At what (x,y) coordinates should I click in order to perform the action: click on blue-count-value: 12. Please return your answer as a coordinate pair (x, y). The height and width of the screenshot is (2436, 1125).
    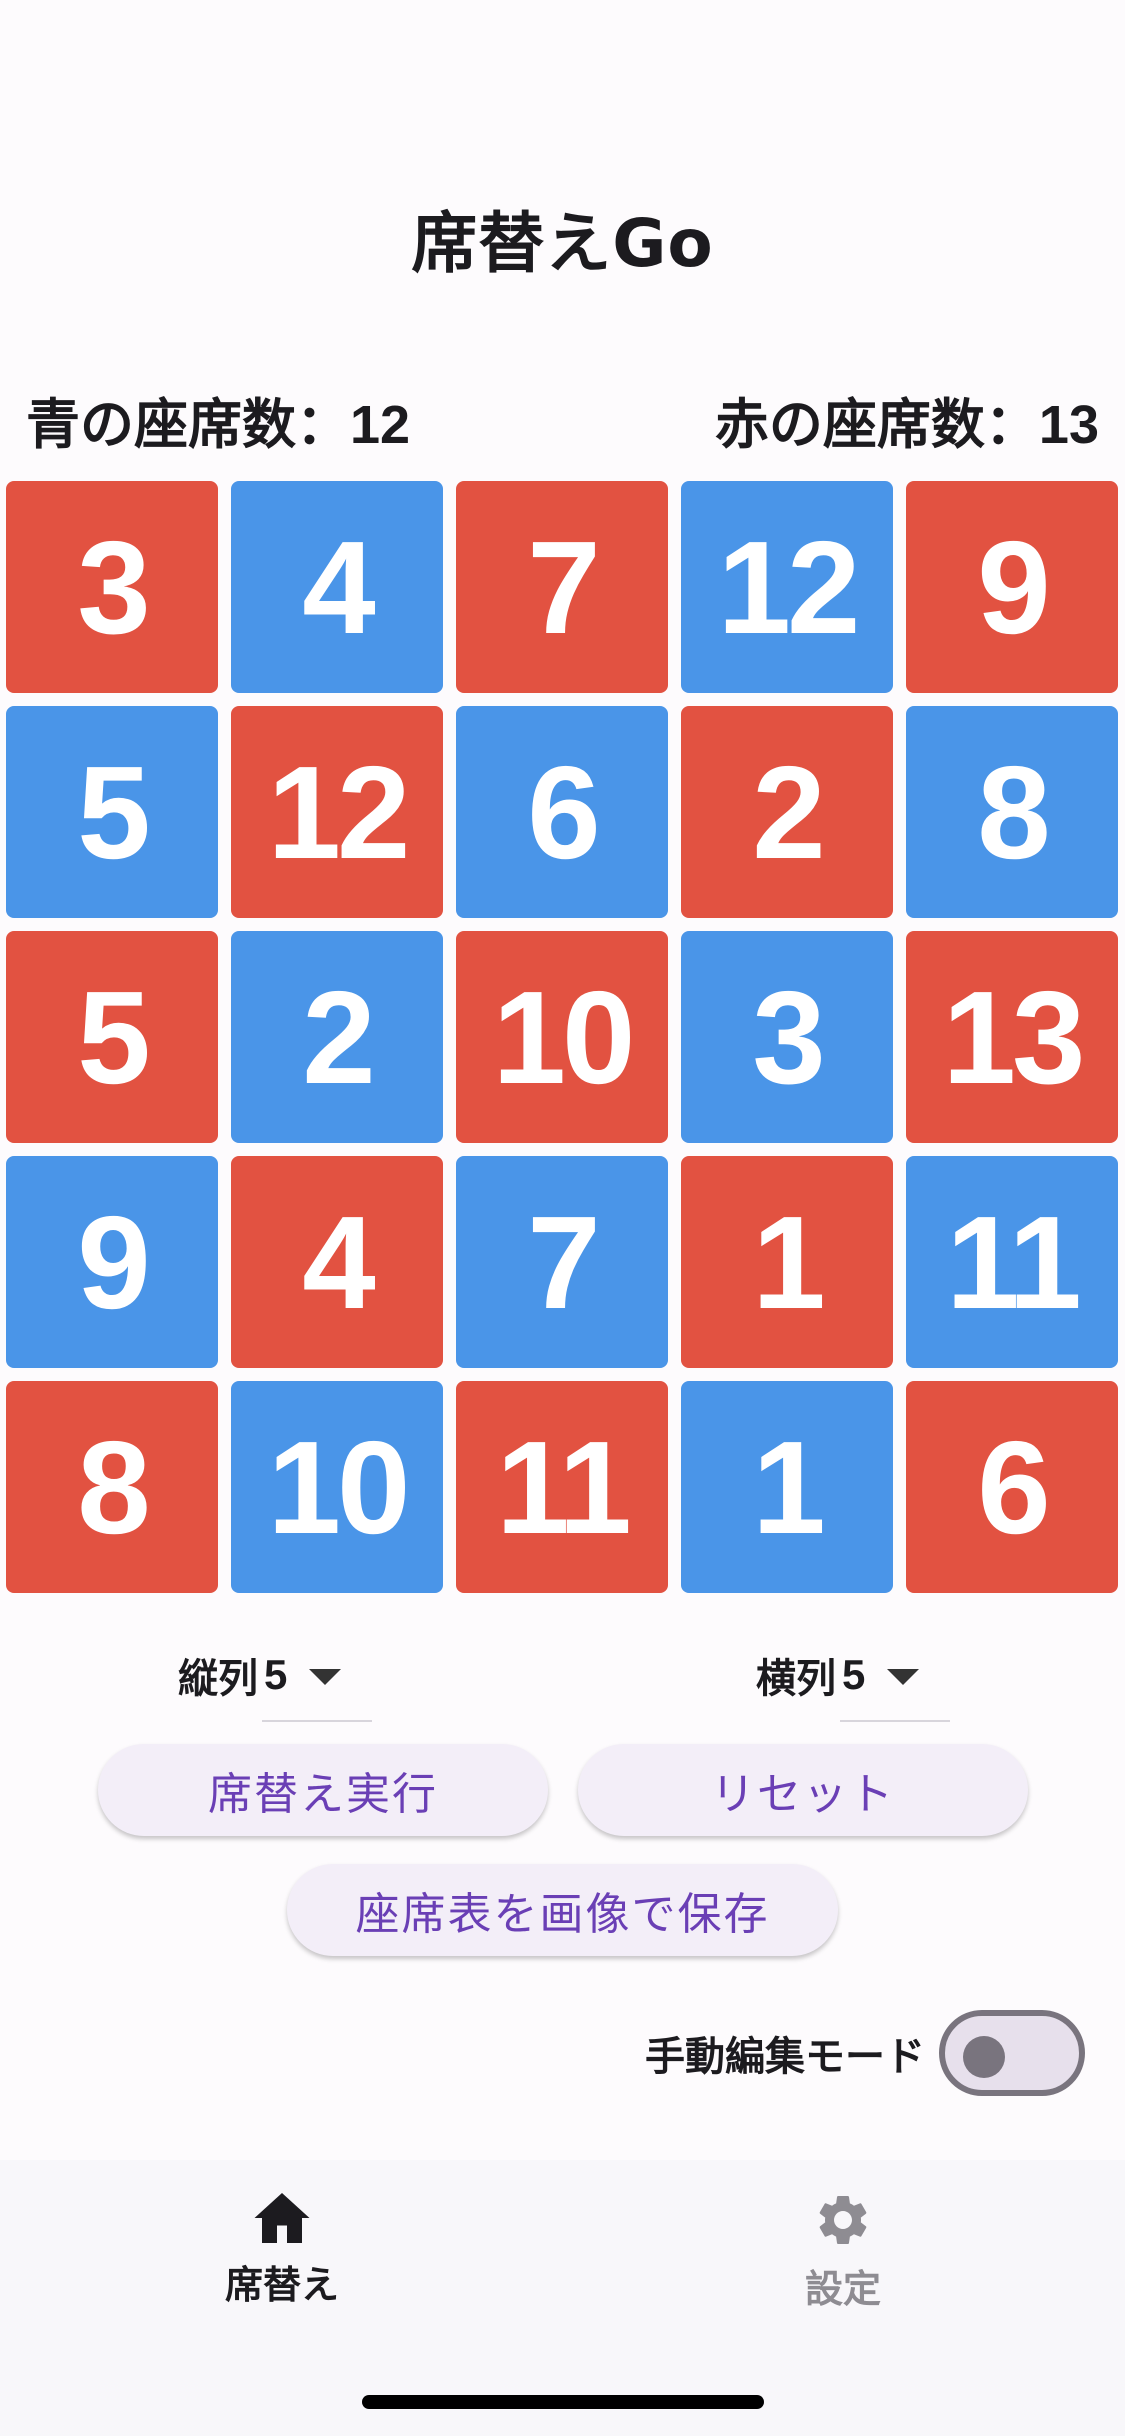
    Looking at the image, I should click on (380, 425).